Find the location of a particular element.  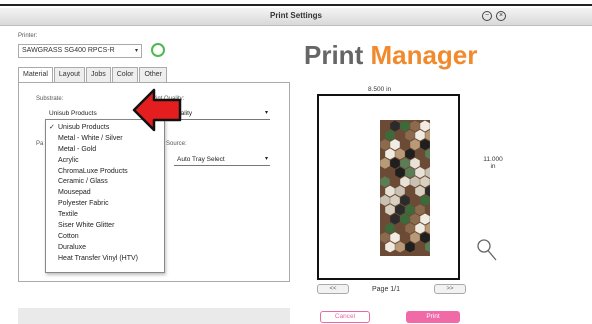

substrate-label: Substrate: is located at coordinates (50, 99).